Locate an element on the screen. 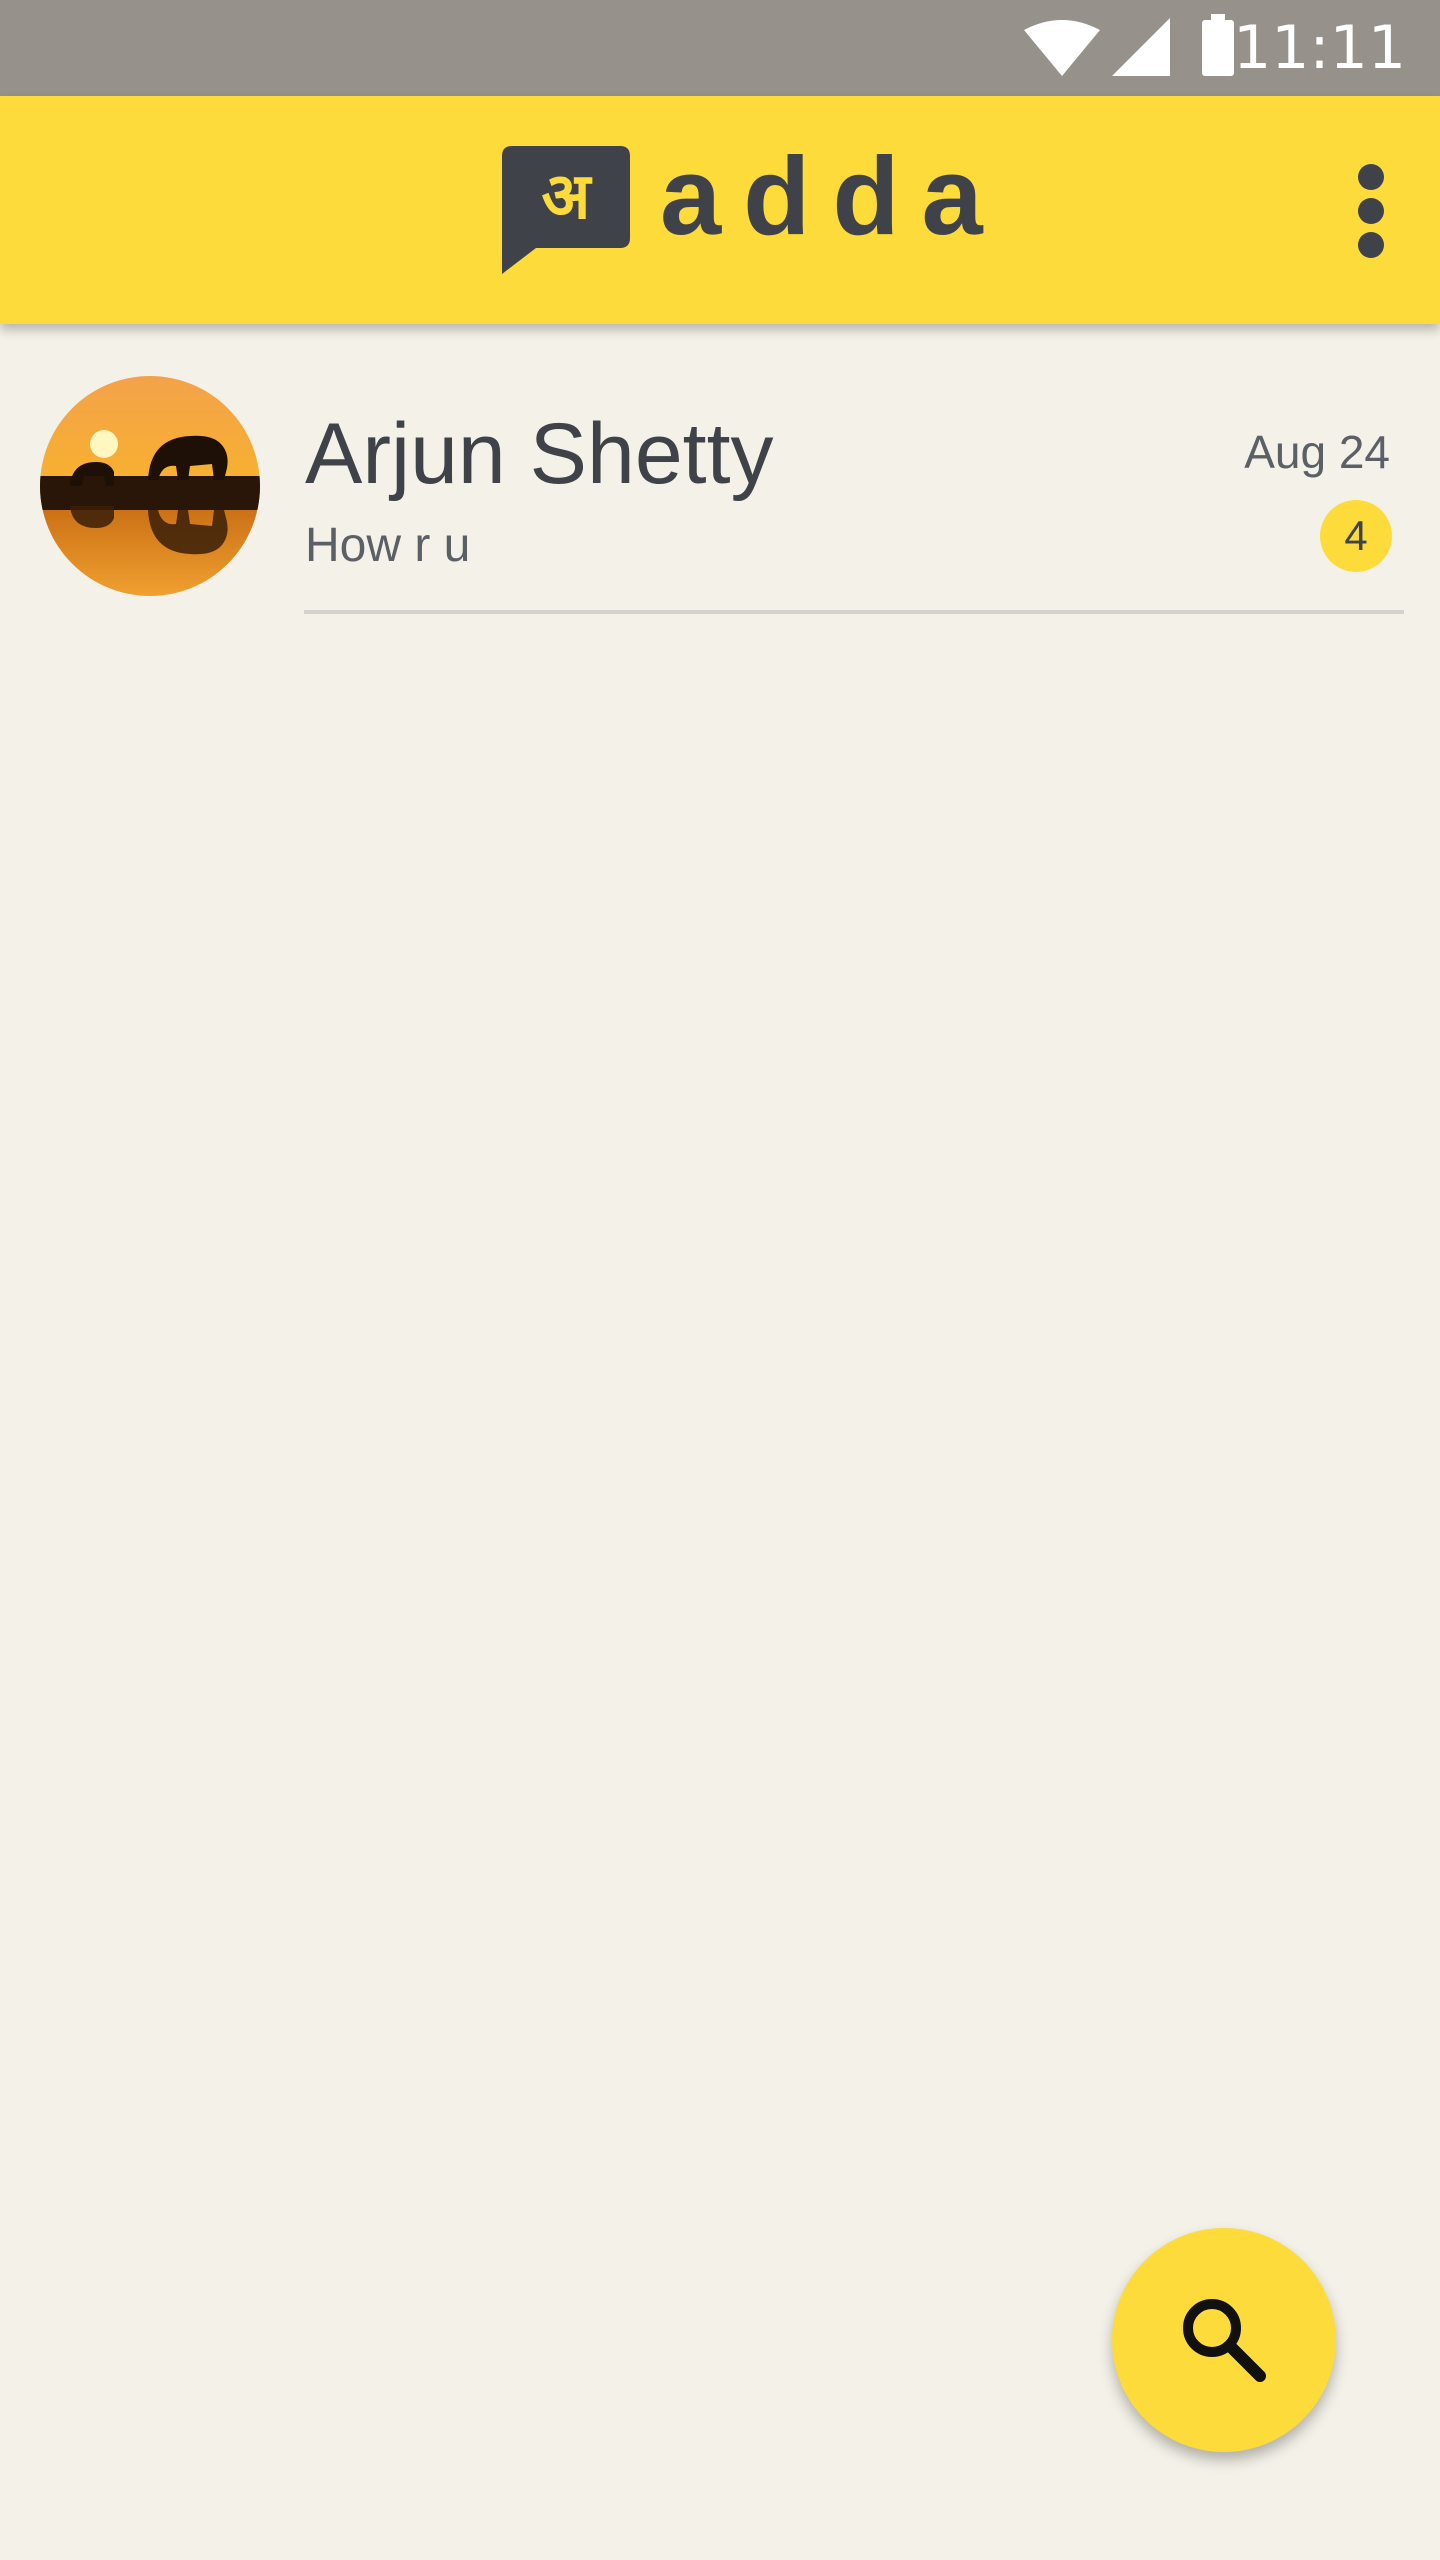  chat-list-item: Arjun Shetty How r u Aug 24 4 is located at coordinates (720, 469).